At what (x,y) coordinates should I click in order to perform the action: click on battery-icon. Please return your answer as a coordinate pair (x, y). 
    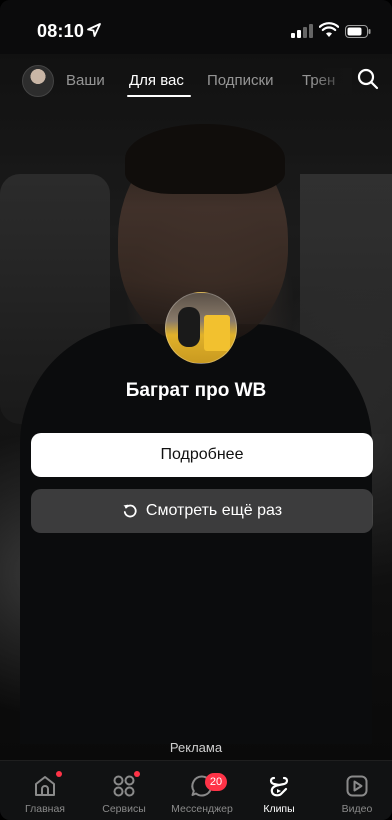
    Looking at the image, I should click on (358, 31).